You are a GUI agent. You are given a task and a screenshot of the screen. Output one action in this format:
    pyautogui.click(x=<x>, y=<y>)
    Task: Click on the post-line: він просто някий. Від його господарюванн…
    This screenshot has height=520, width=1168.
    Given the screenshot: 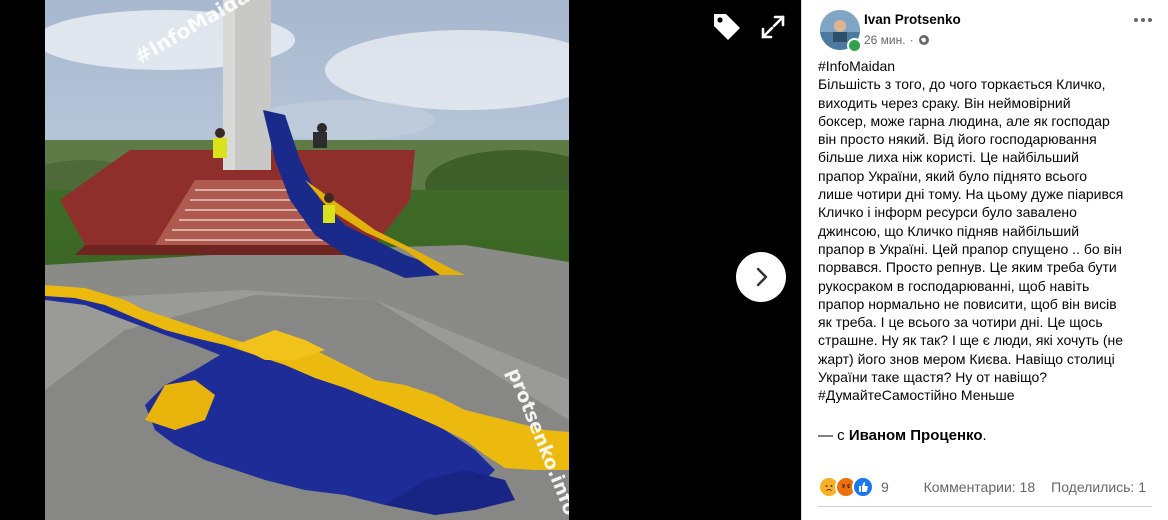 What is the action you would take?
    pyautogui.click(x=957, y=139)
    